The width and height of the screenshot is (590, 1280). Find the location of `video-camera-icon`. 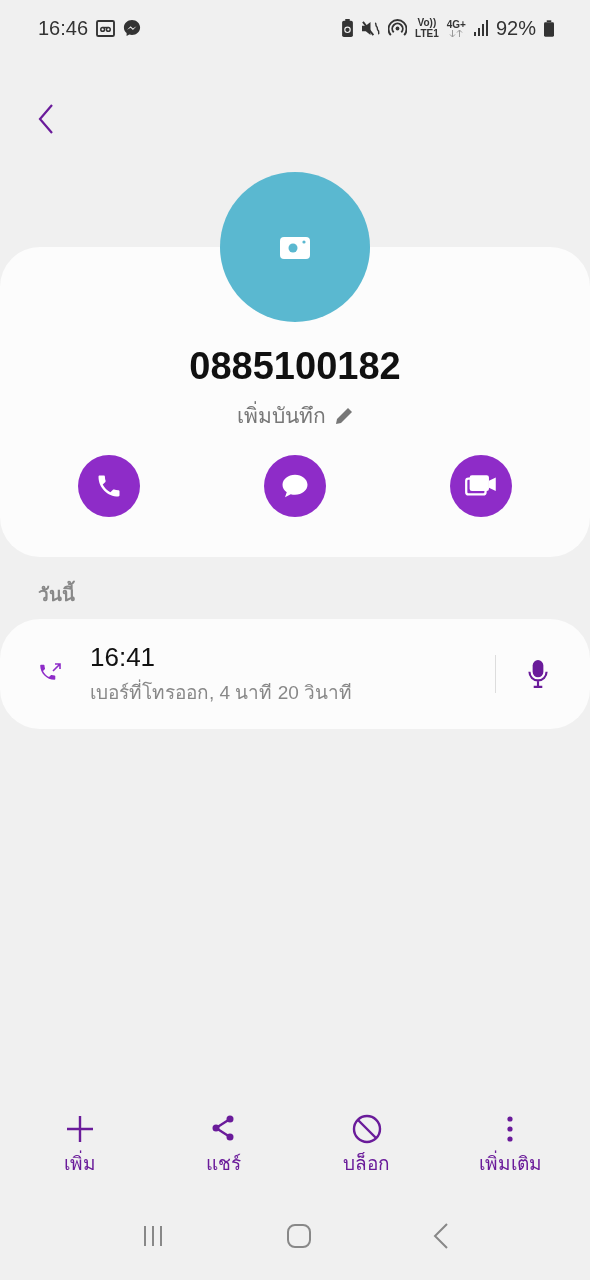

video-camera-icon is located at coordinates (481, 486).